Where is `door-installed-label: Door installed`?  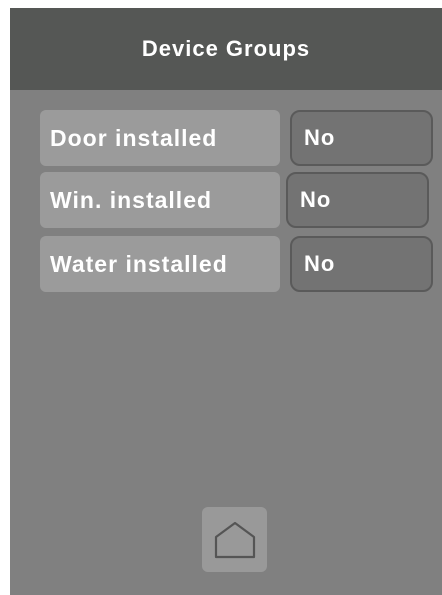 door-installed-label: Door installed is located at coordinates (134, 137).